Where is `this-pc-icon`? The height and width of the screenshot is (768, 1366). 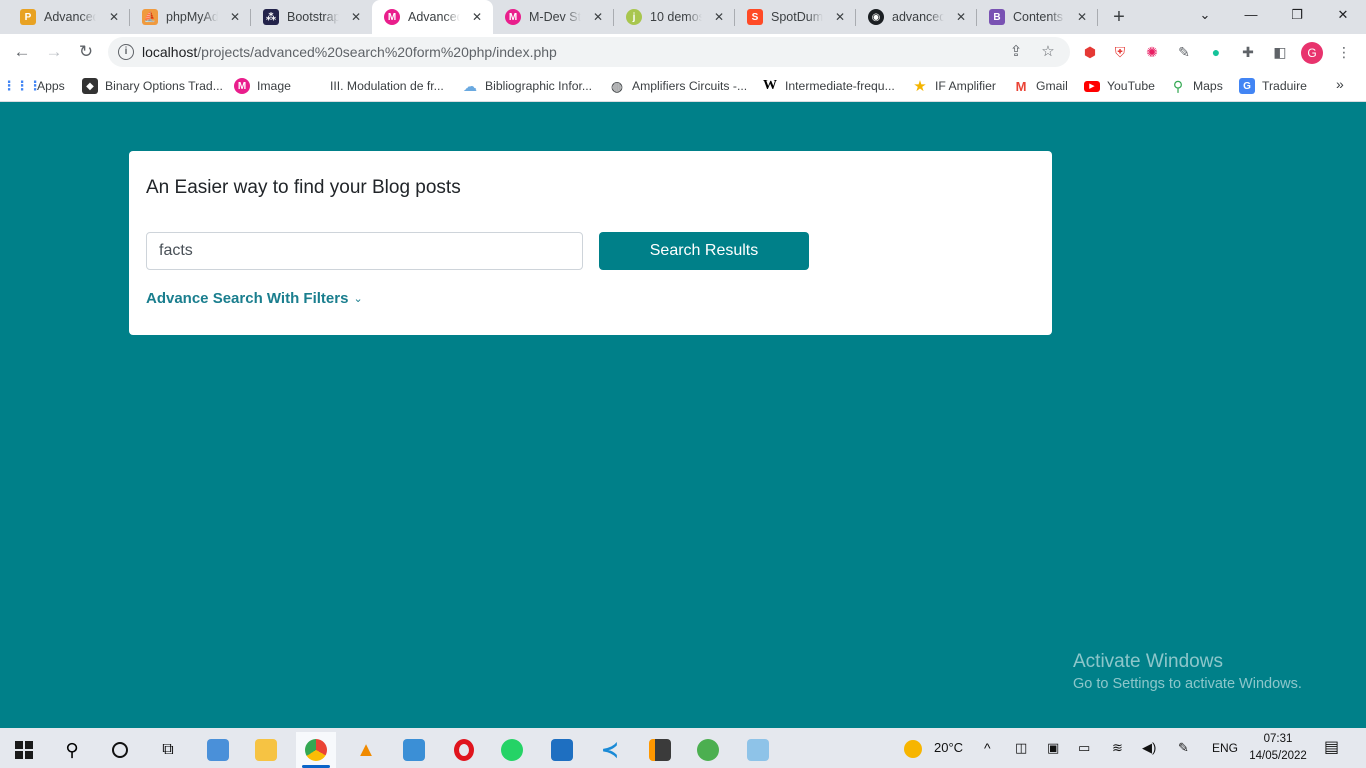
this-pc-icon is located at coordinates (218, 750).